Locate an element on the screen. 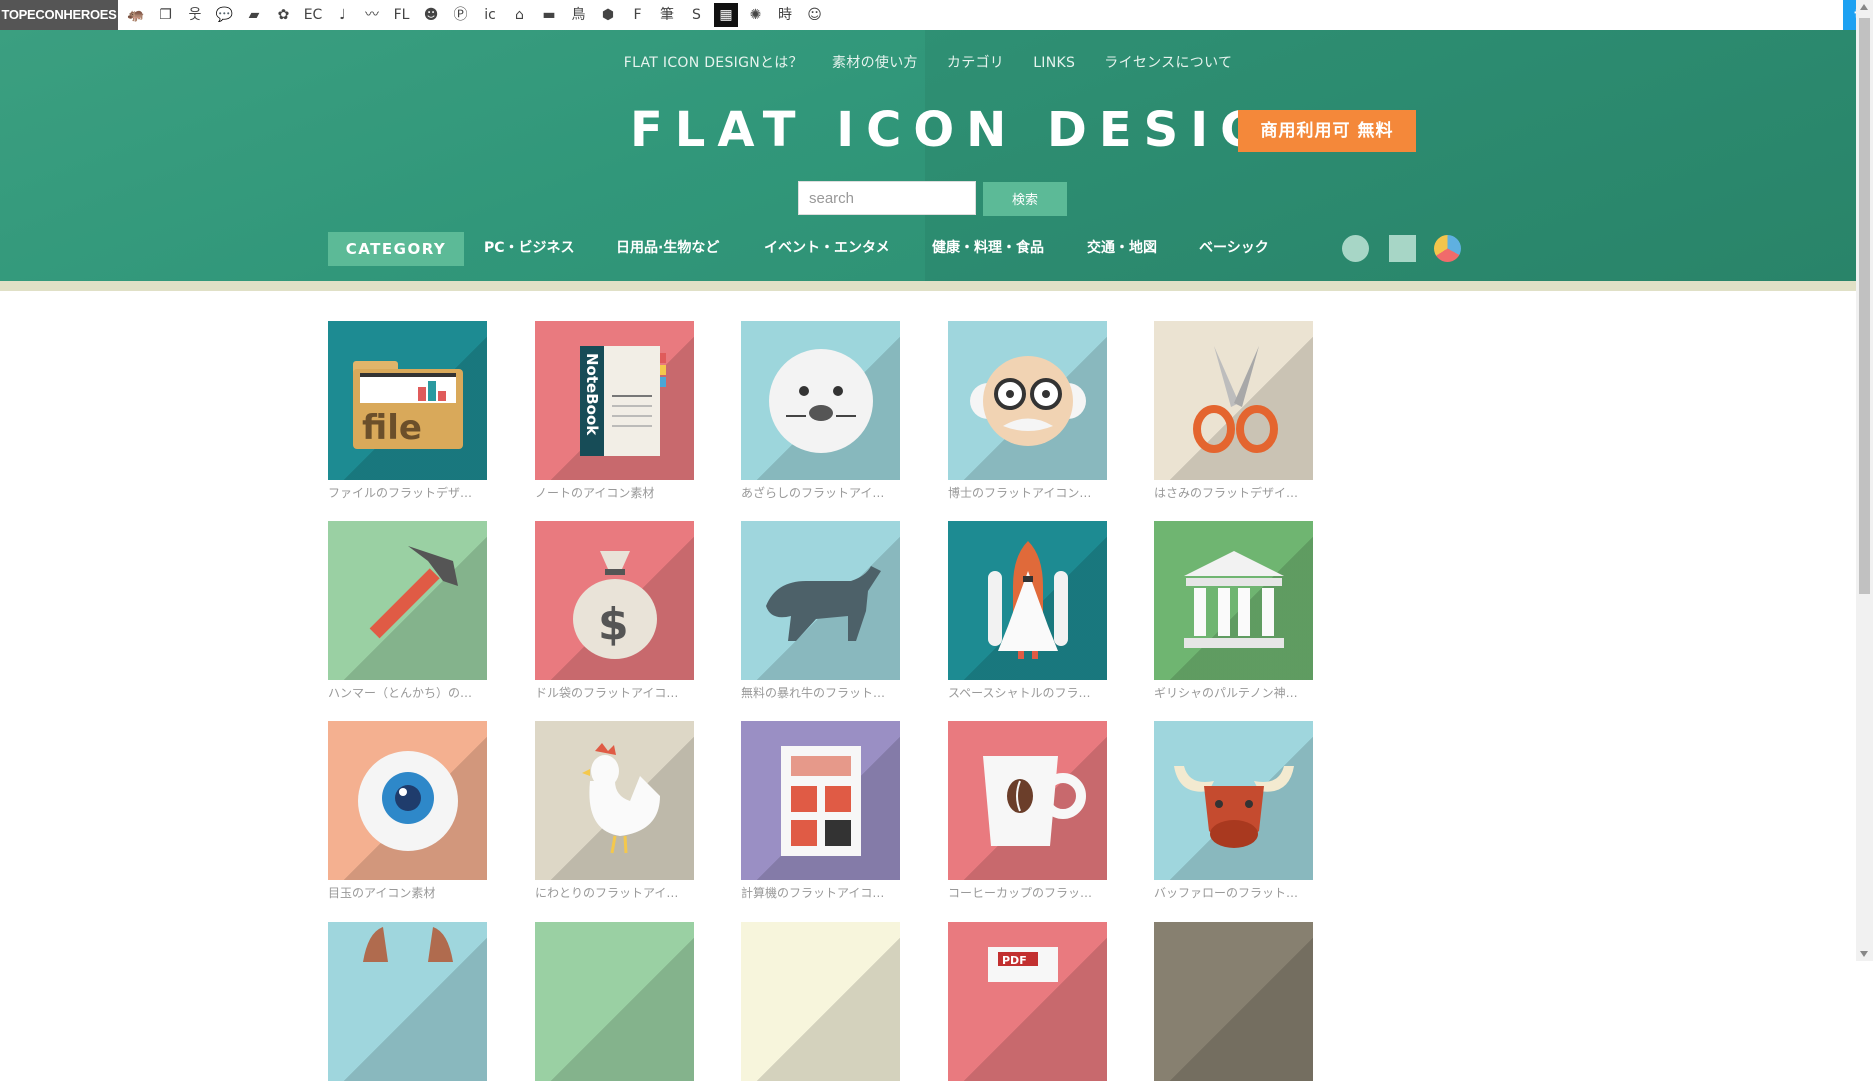  hippo-icon: 🦛 is located at coordinates (136, 15).